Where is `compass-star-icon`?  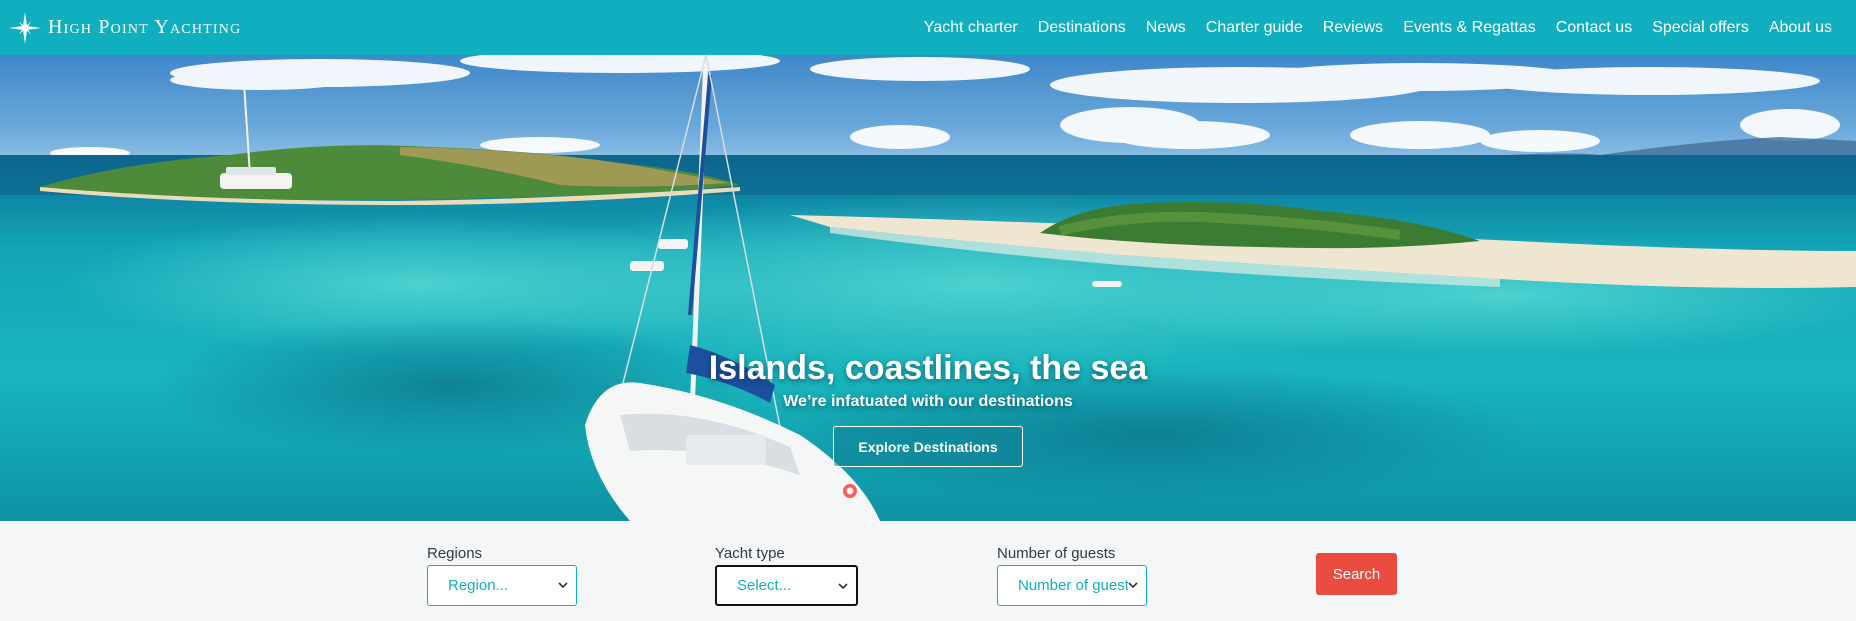
compass-star-icon is located at coordinates (25, 27).